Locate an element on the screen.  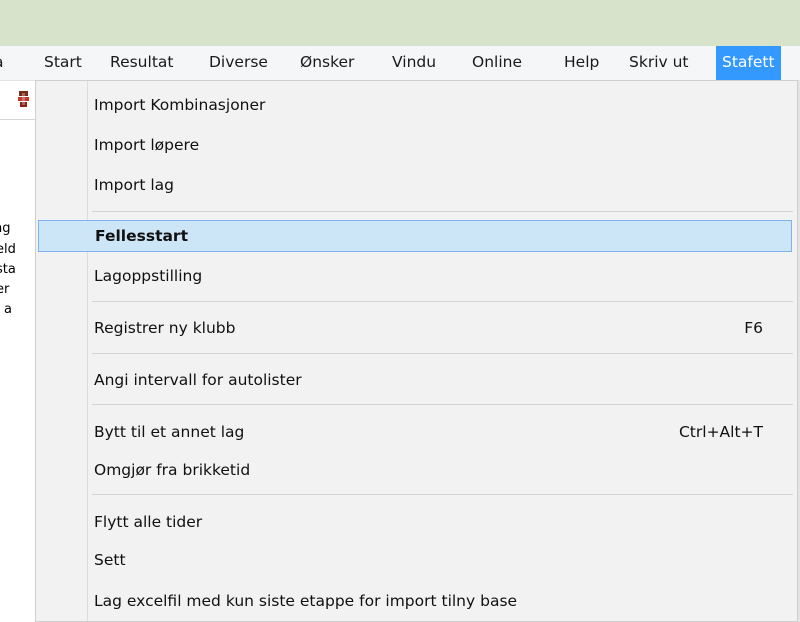
menu-item-label: Flytt alle tider is located at coordinates (148, 522).